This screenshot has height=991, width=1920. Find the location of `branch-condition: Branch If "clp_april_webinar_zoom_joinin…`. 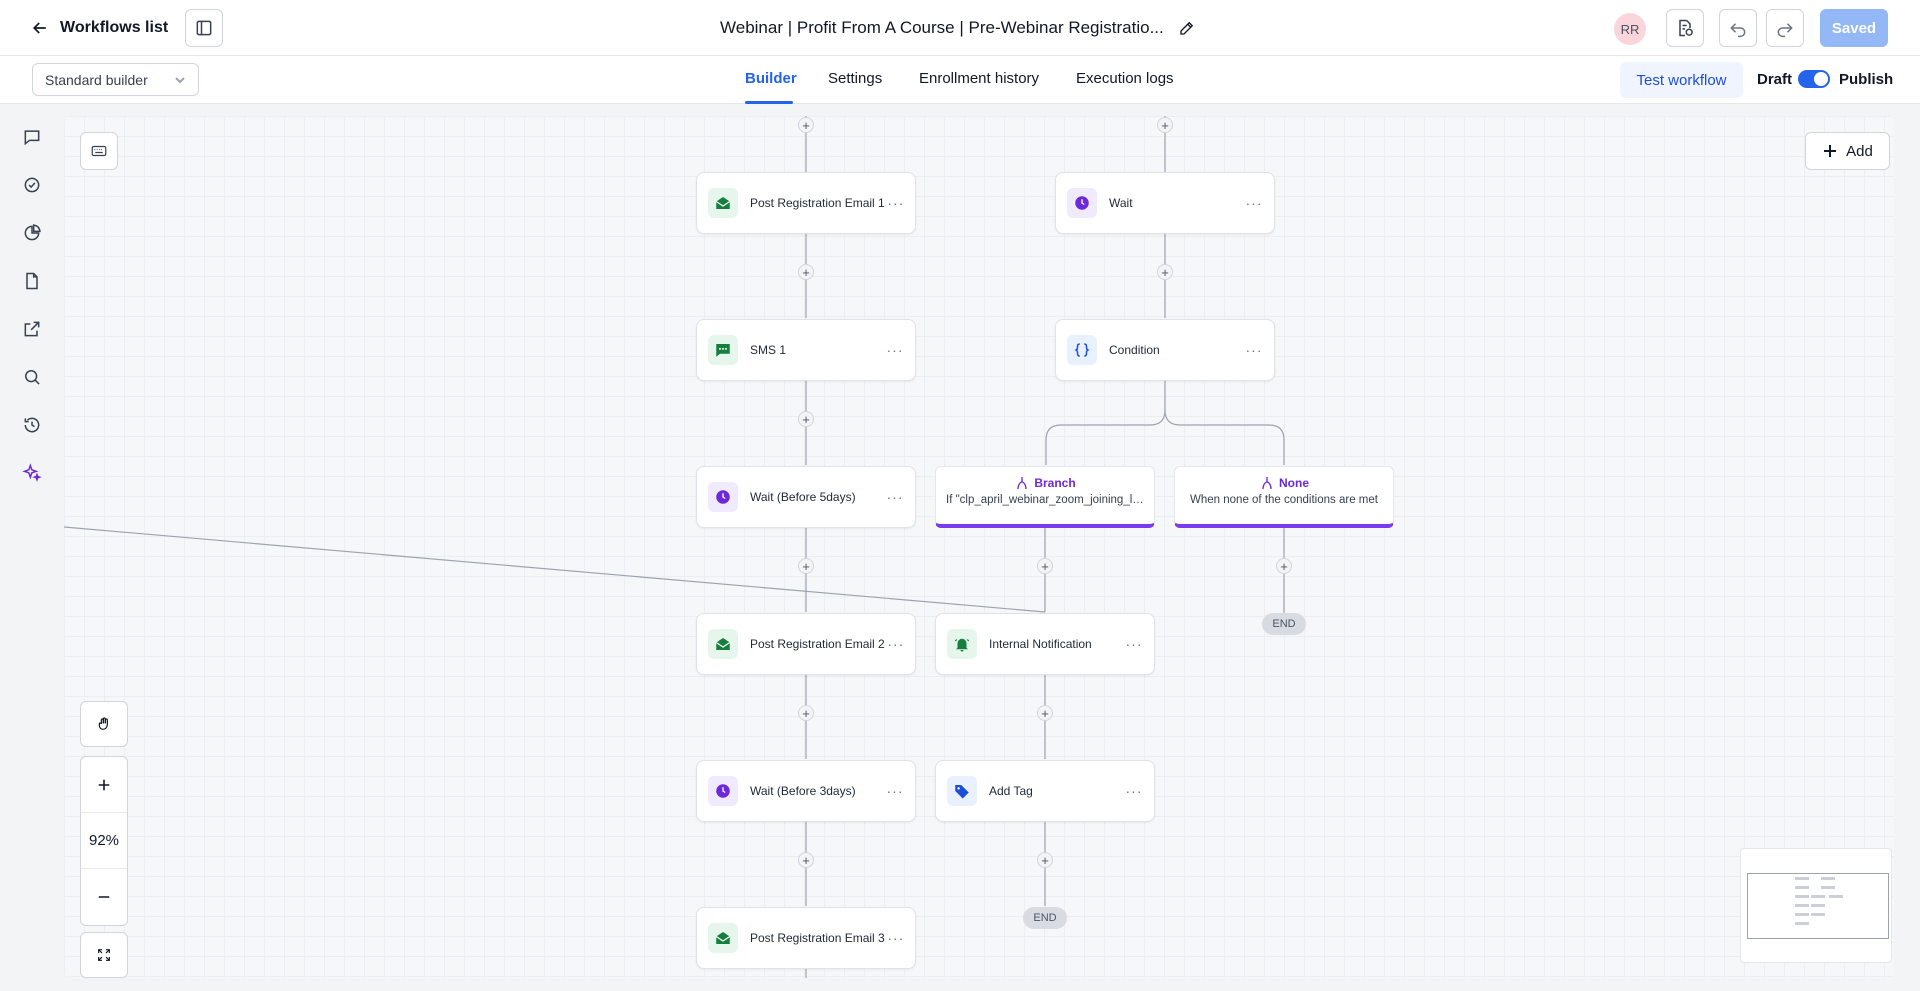

branch-condition: Branch If "clp_april_webinar_zoom_joinin… is located at coordinates (1045, 497).